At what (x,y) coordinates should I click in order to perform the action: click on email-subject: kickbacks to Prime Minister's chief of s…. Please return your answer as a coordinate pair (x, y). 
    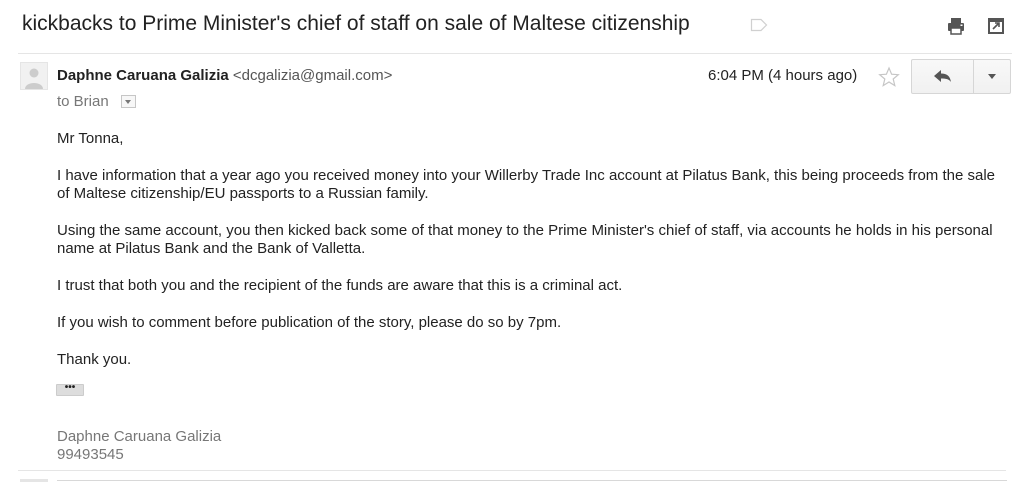
    Looking at the image, I should click on (356, 23).